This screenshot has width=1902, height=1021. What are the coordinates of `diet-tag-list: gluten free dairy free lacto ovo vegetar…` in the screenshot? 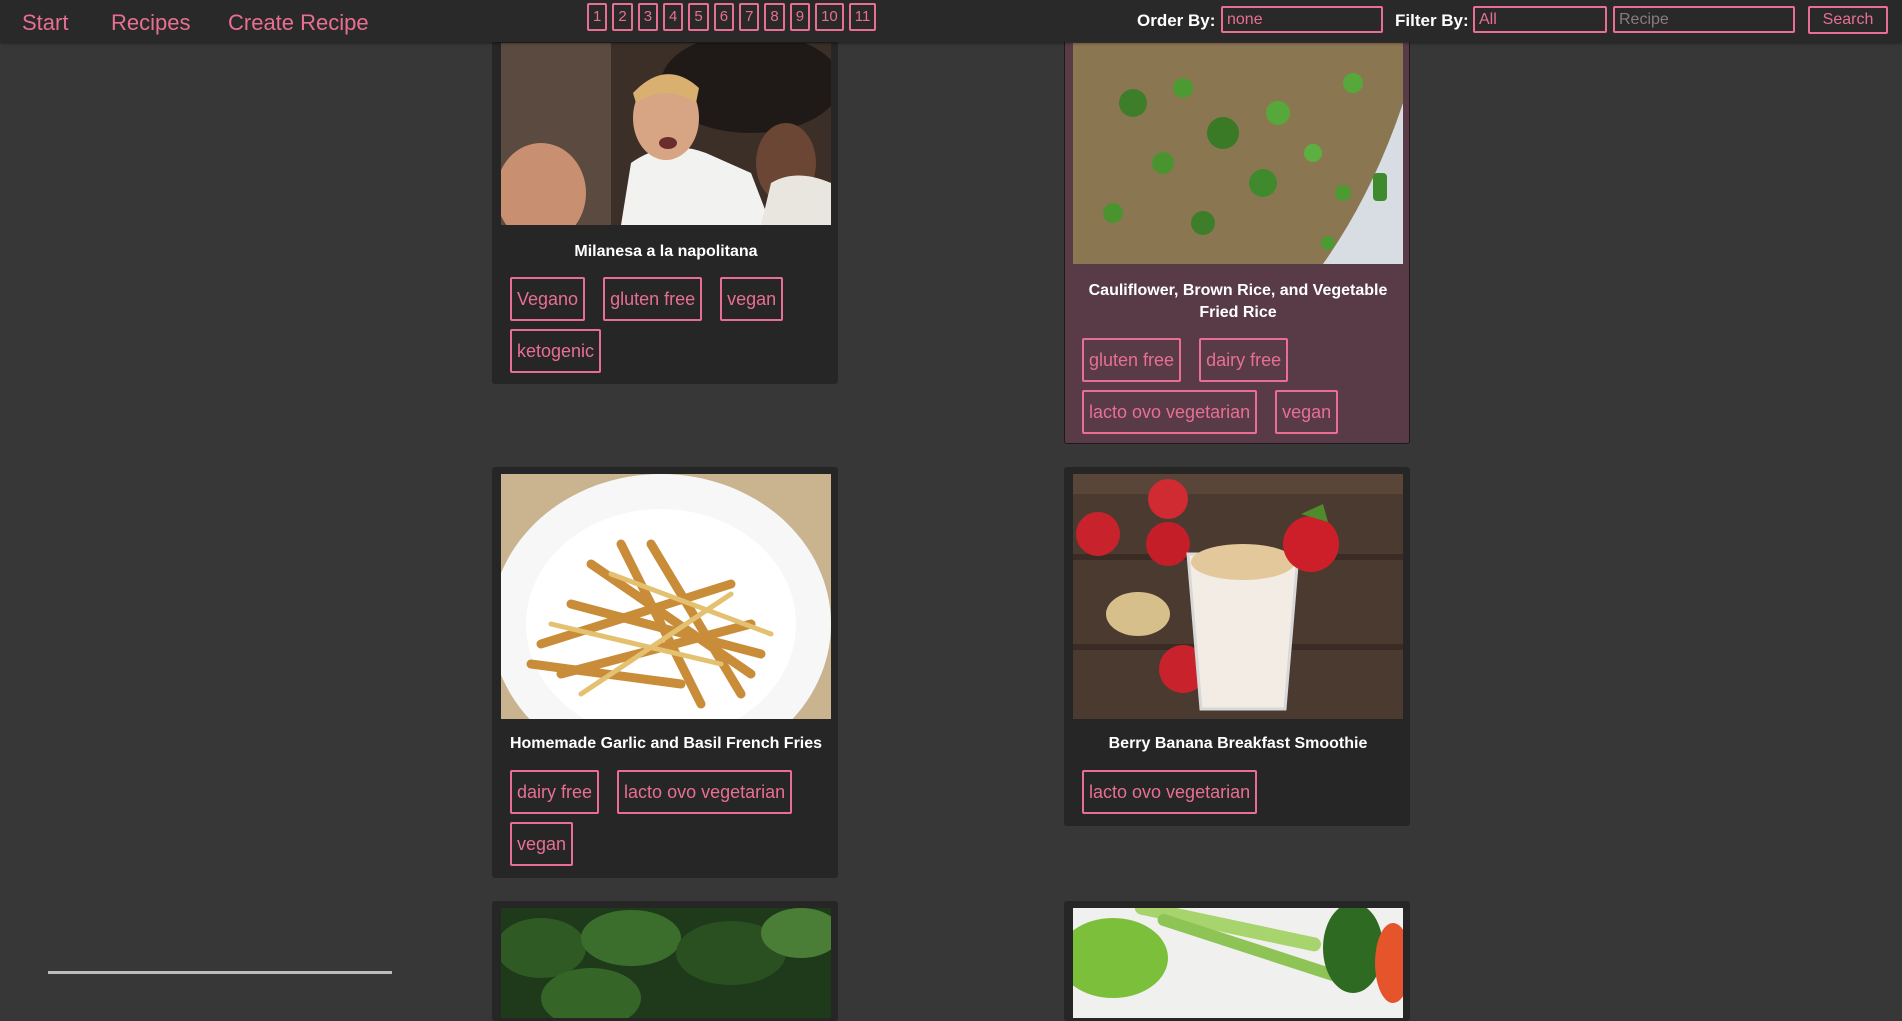 It's located at (1242, 386).